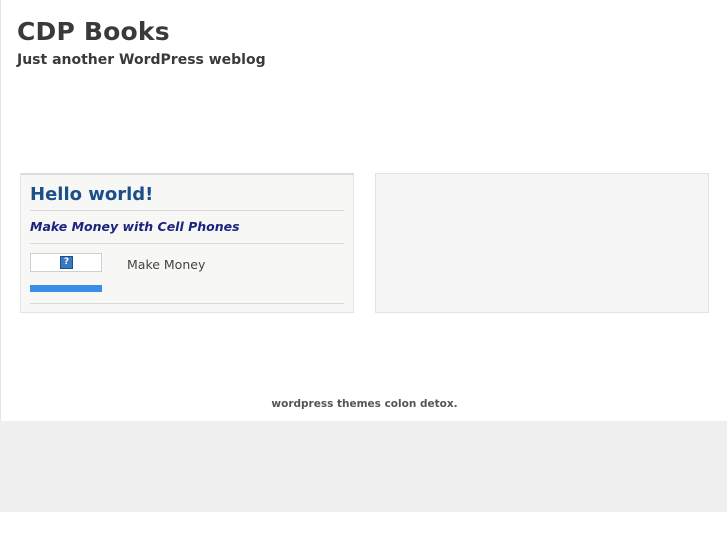 The width and height of the screenshot is (727, 545). What do you see at coordinates (135, 226) in the screenshot?
I see `post-subtitle: Make Money with Cell Phones` at bounding box center [135, 226].